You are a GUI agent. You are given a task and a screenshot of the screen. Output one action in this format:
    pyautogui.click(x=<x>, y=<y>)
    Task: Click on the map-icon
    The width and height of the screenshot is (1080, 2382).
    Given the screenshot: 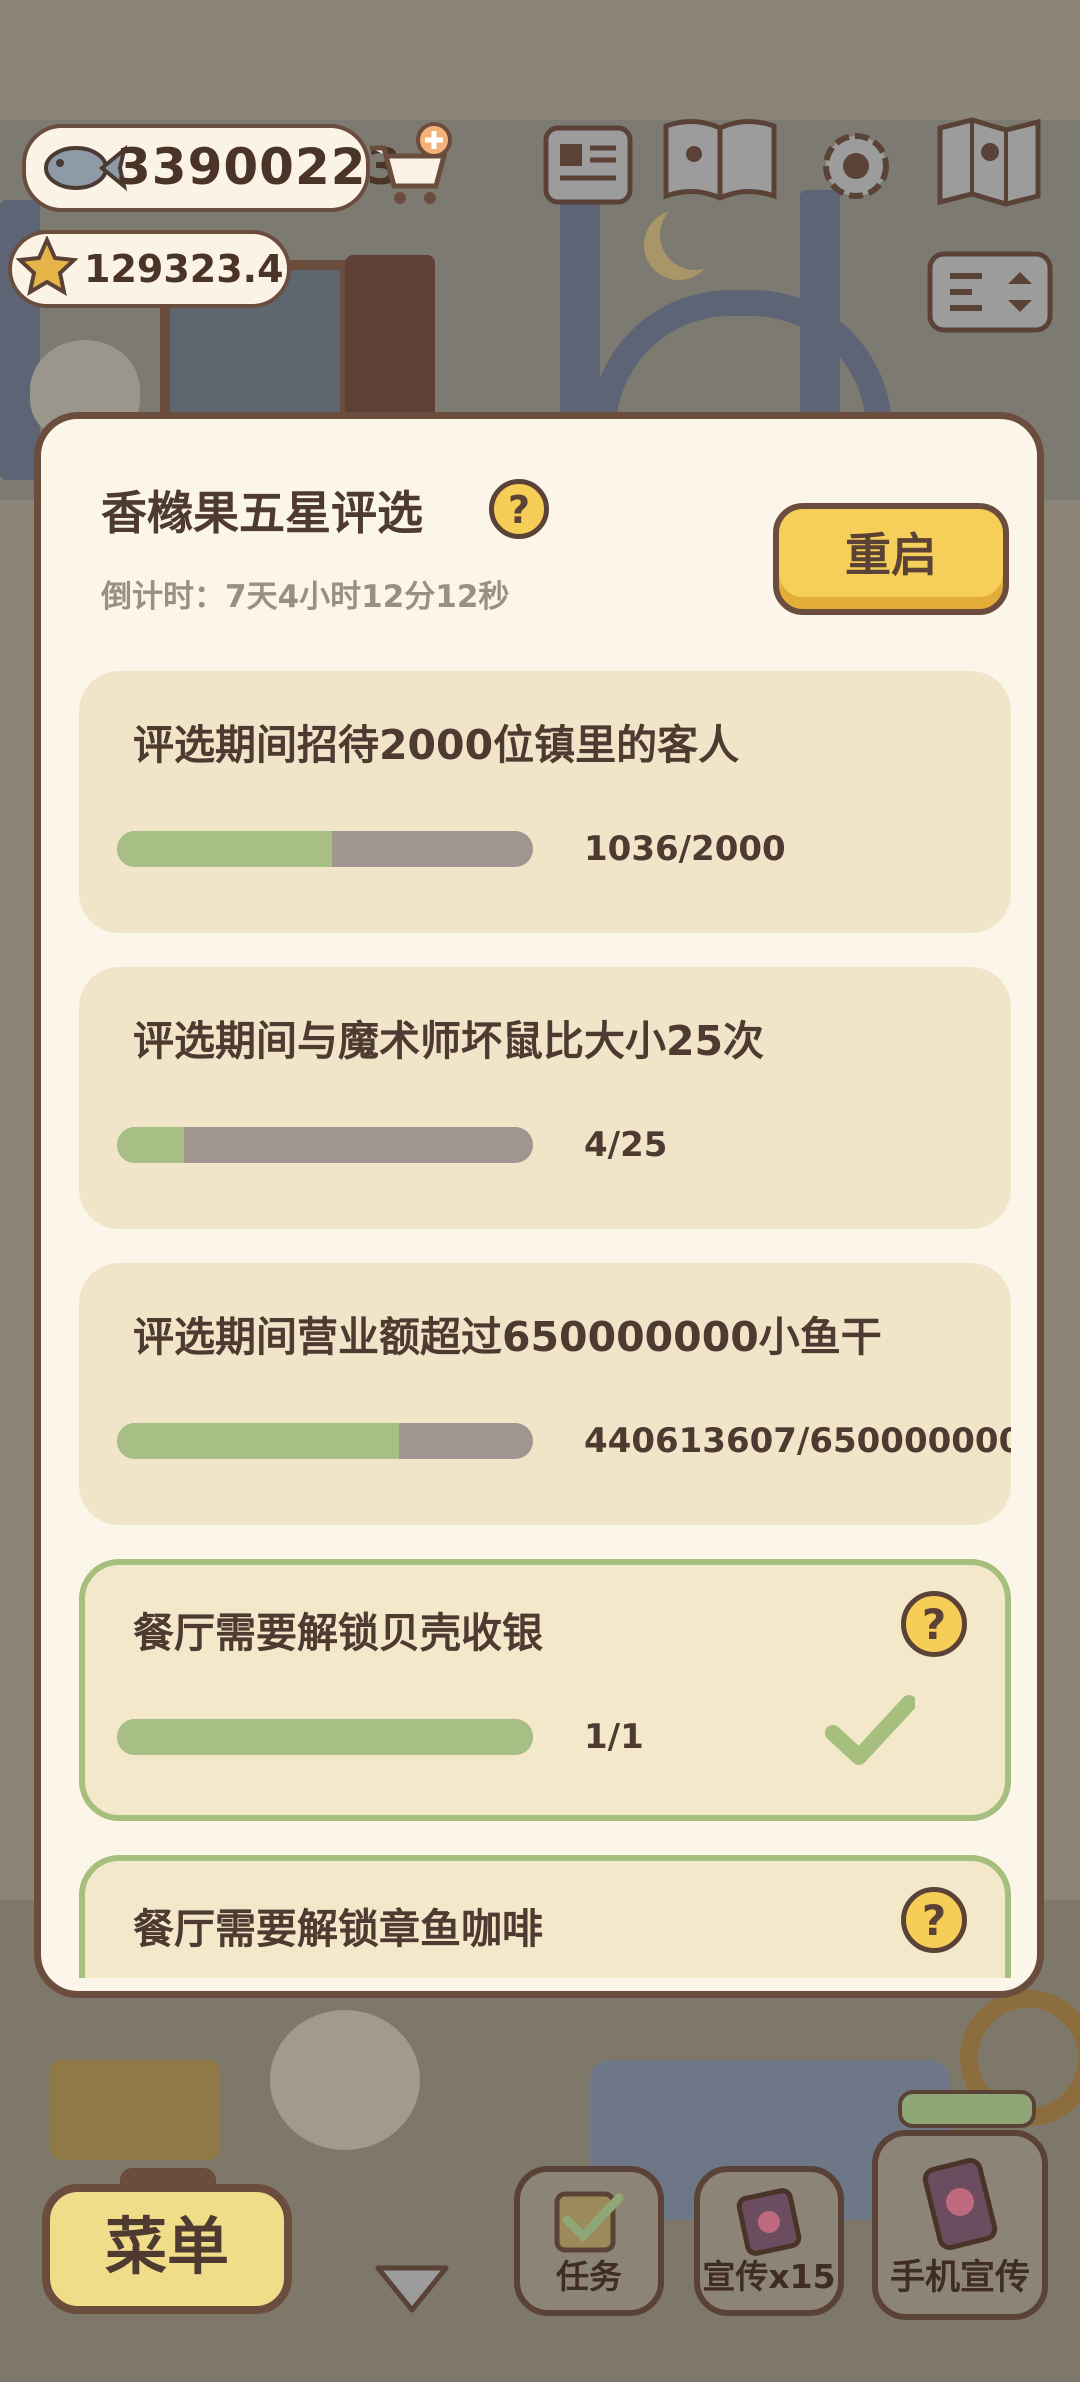 What is the action you would take?
    pyautogui.click(x=989, y=162)
    